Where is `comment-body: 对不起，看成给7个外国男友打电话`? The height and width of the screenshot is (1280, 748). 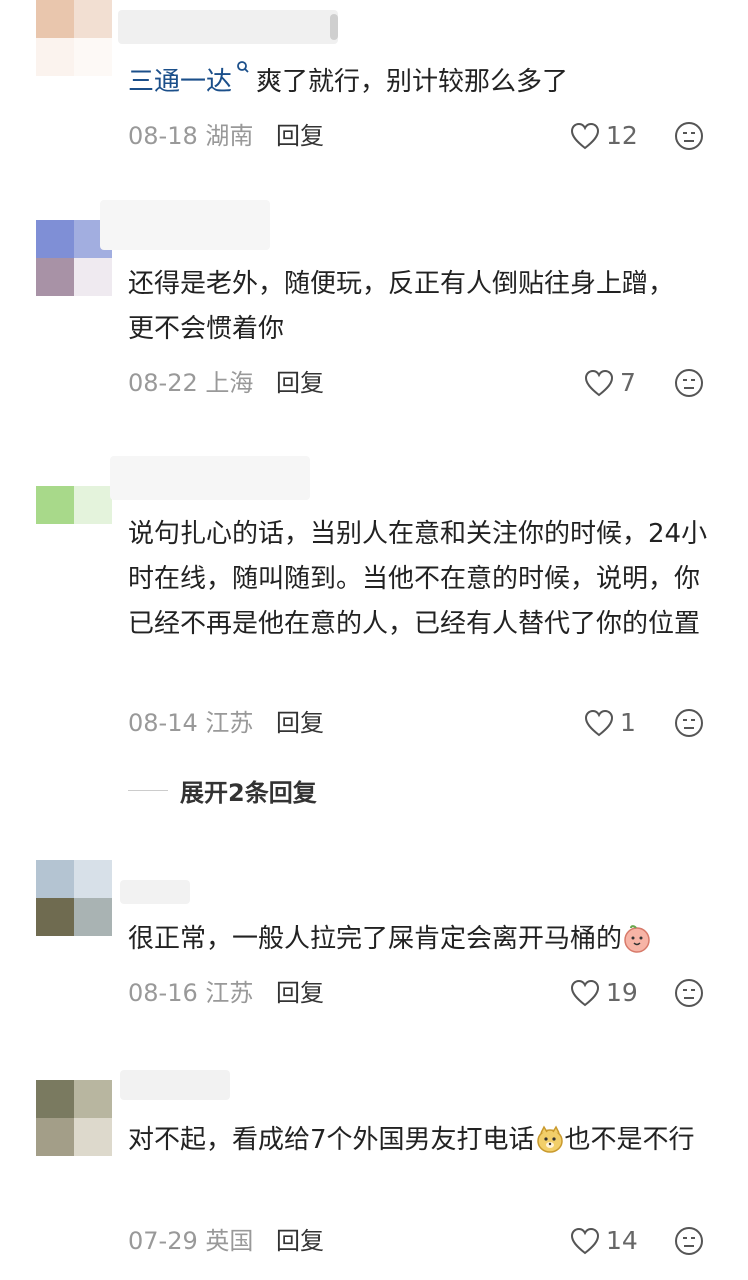
comment-body: 对不起，看成给7个外国男友打电话 is located at coordinates (331, 1140).